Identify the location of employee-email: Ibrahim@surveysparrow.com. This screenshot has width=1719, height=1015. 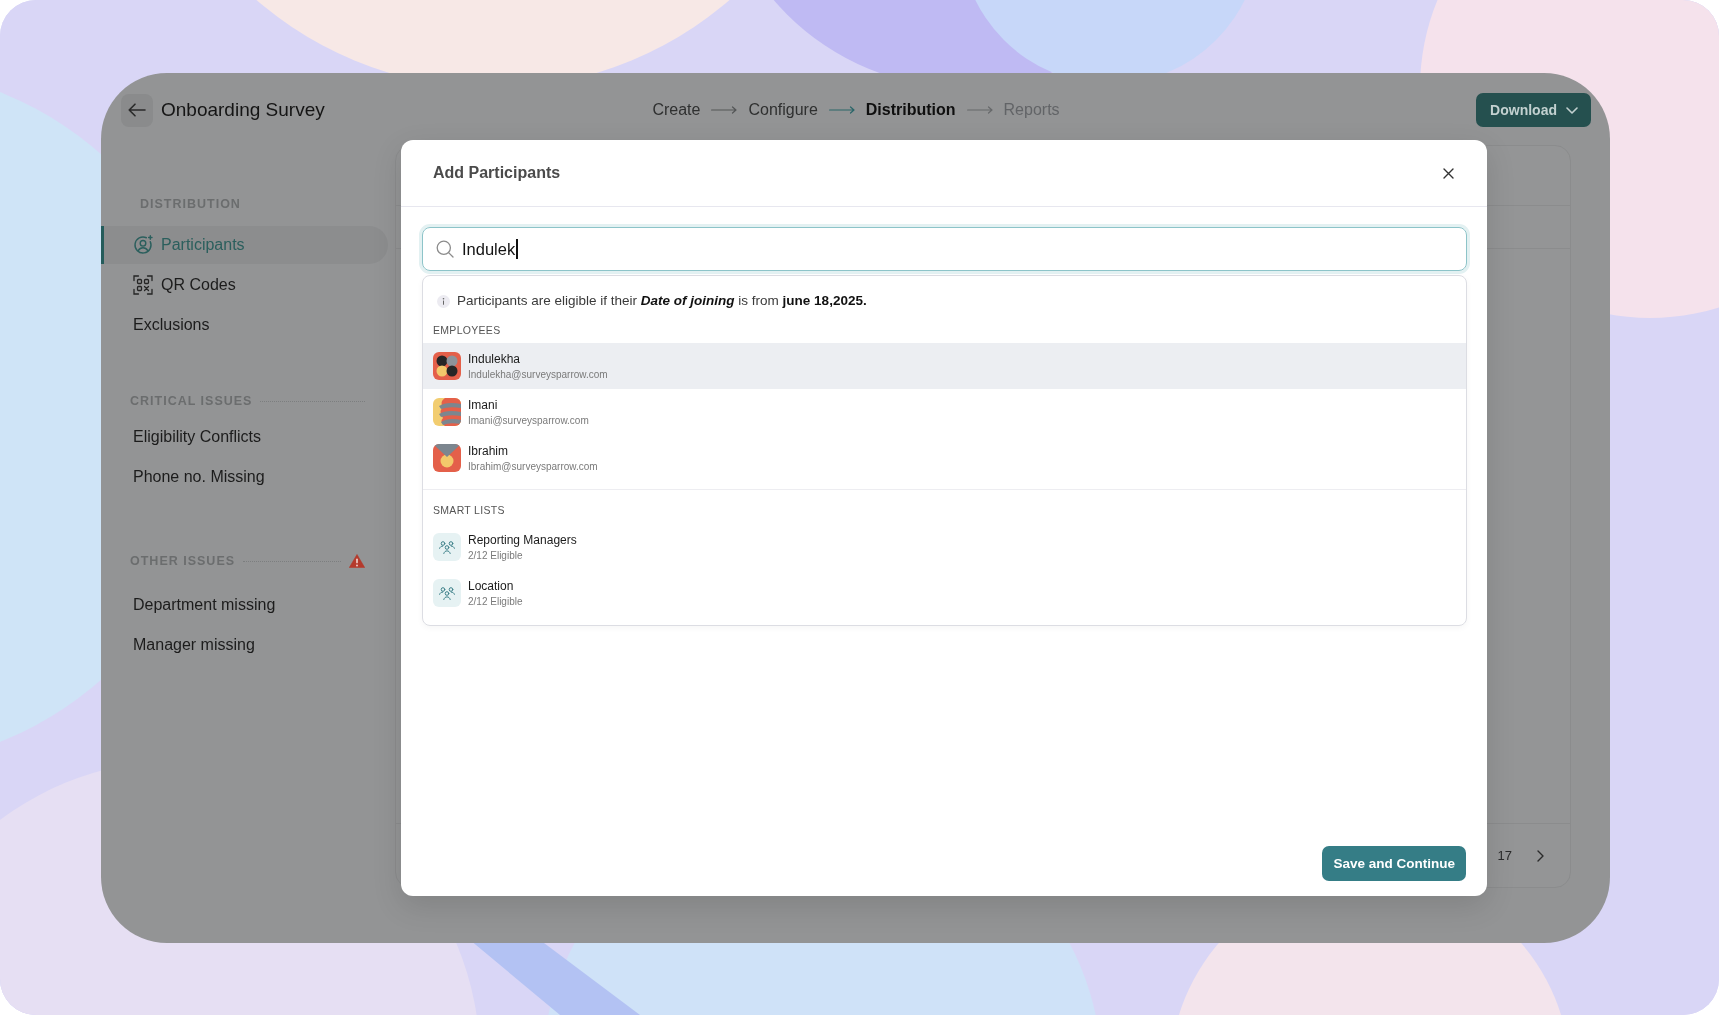
(533, 466).